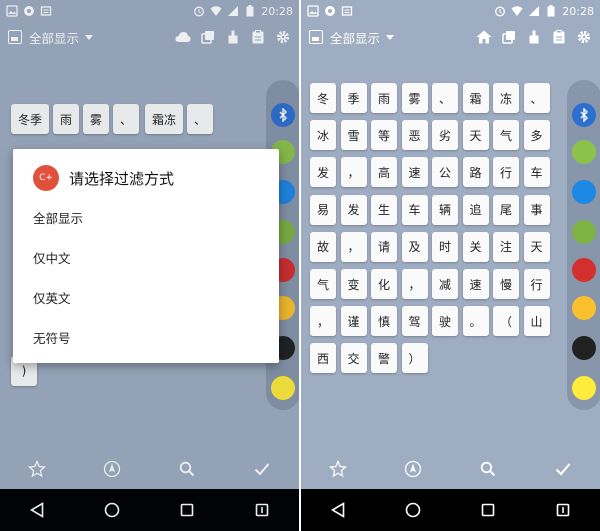  Describe the element at coordinates (584, 388) in the screenshot. I see `yellow-circle-icon` at that location.